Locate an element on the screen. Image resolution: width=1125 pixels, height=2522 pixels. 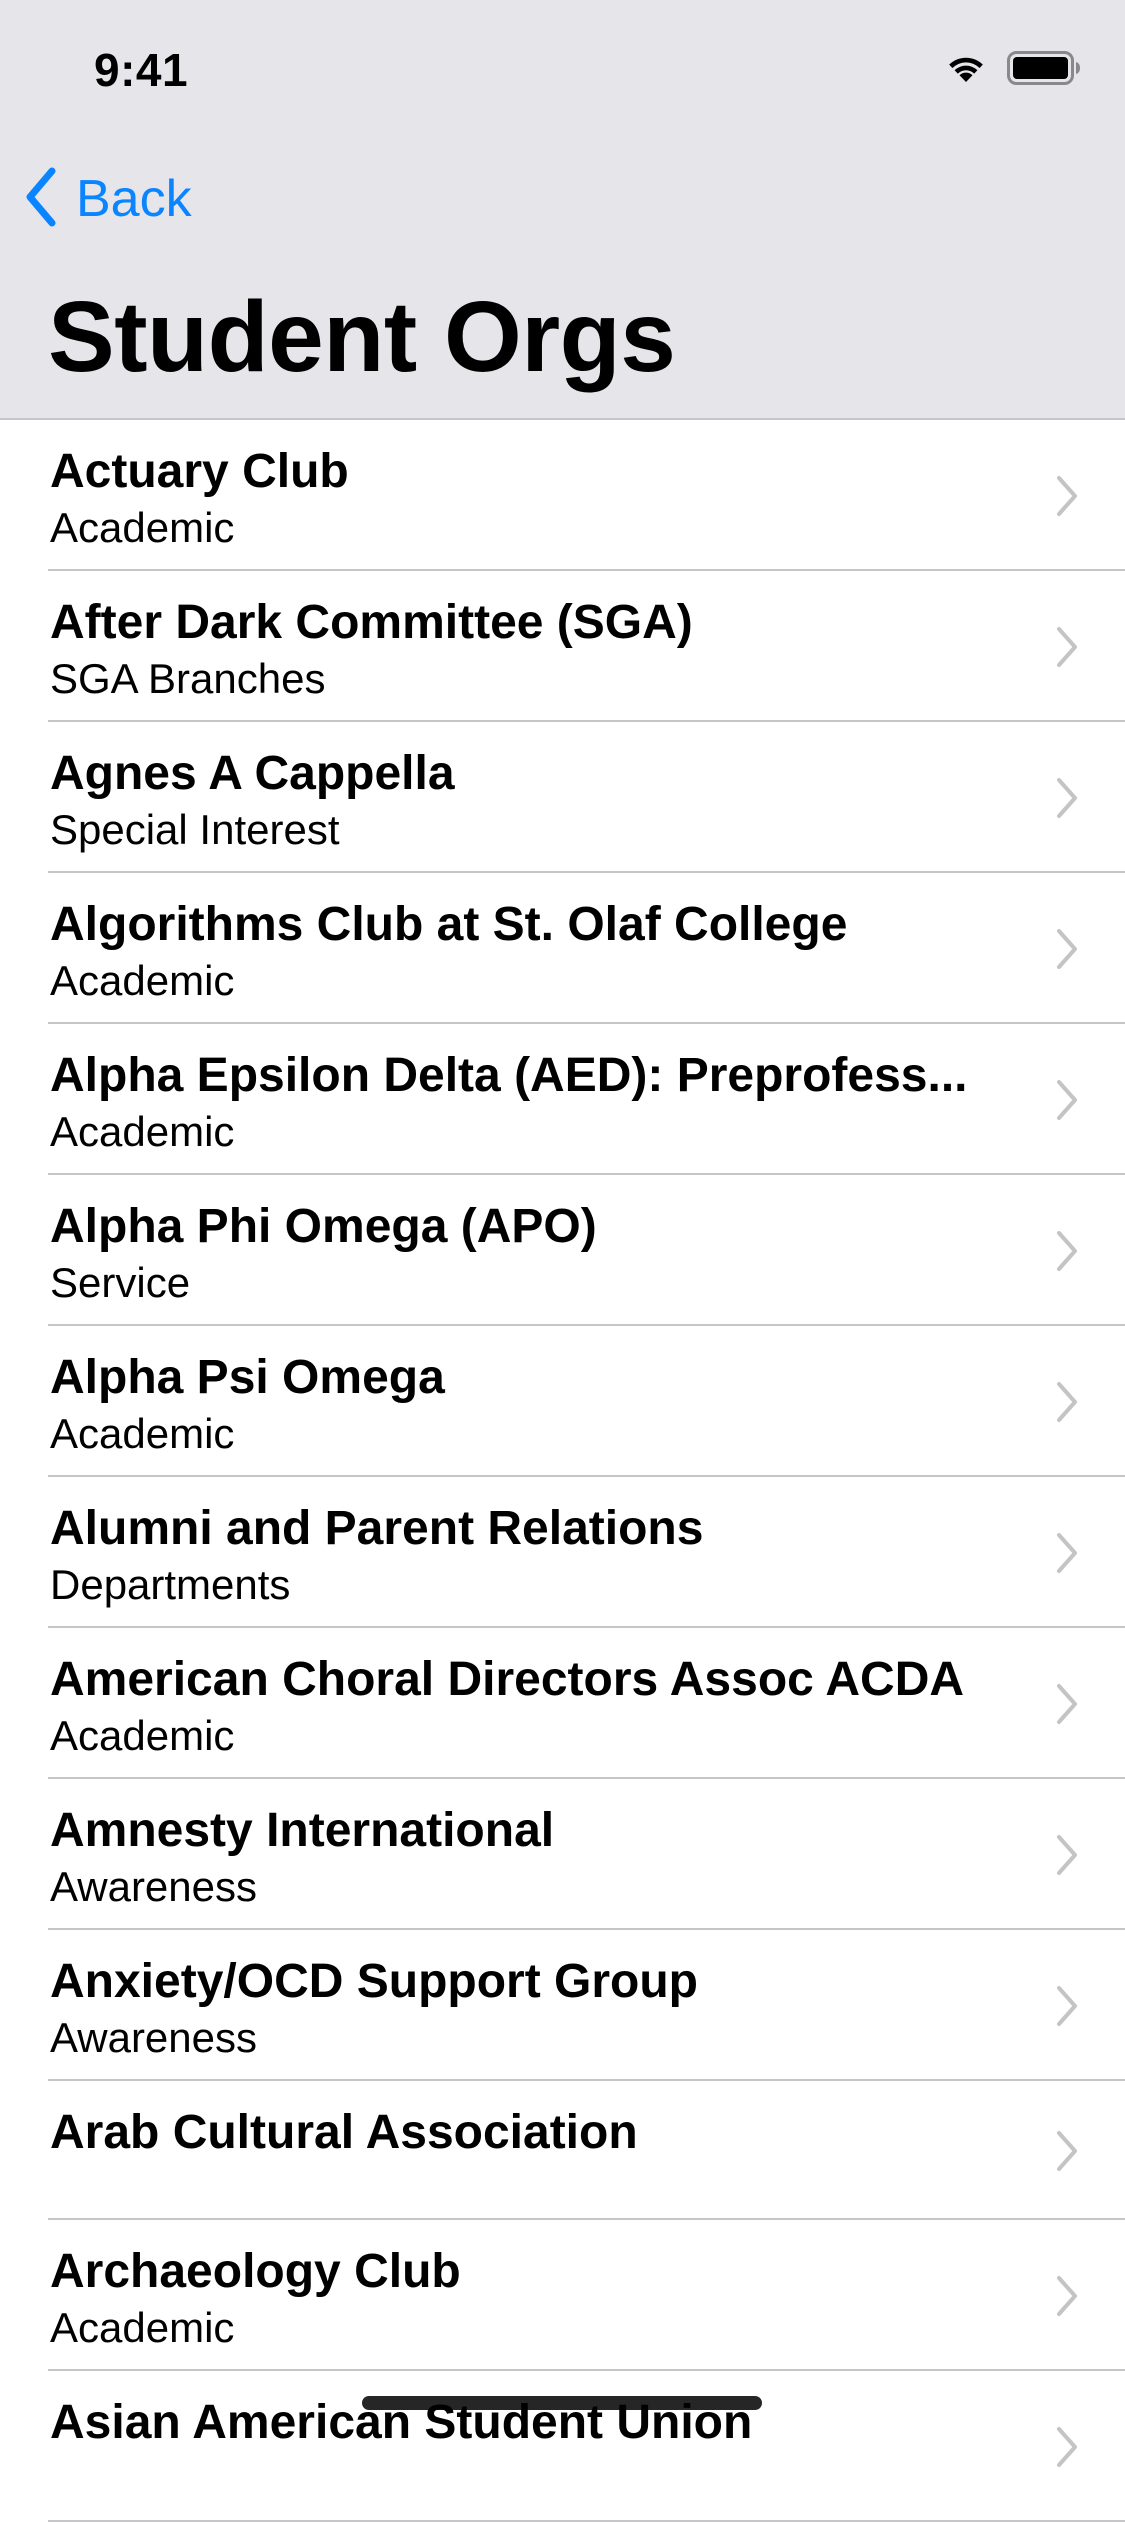
wifi-icon is located at coordinates (966, 70).